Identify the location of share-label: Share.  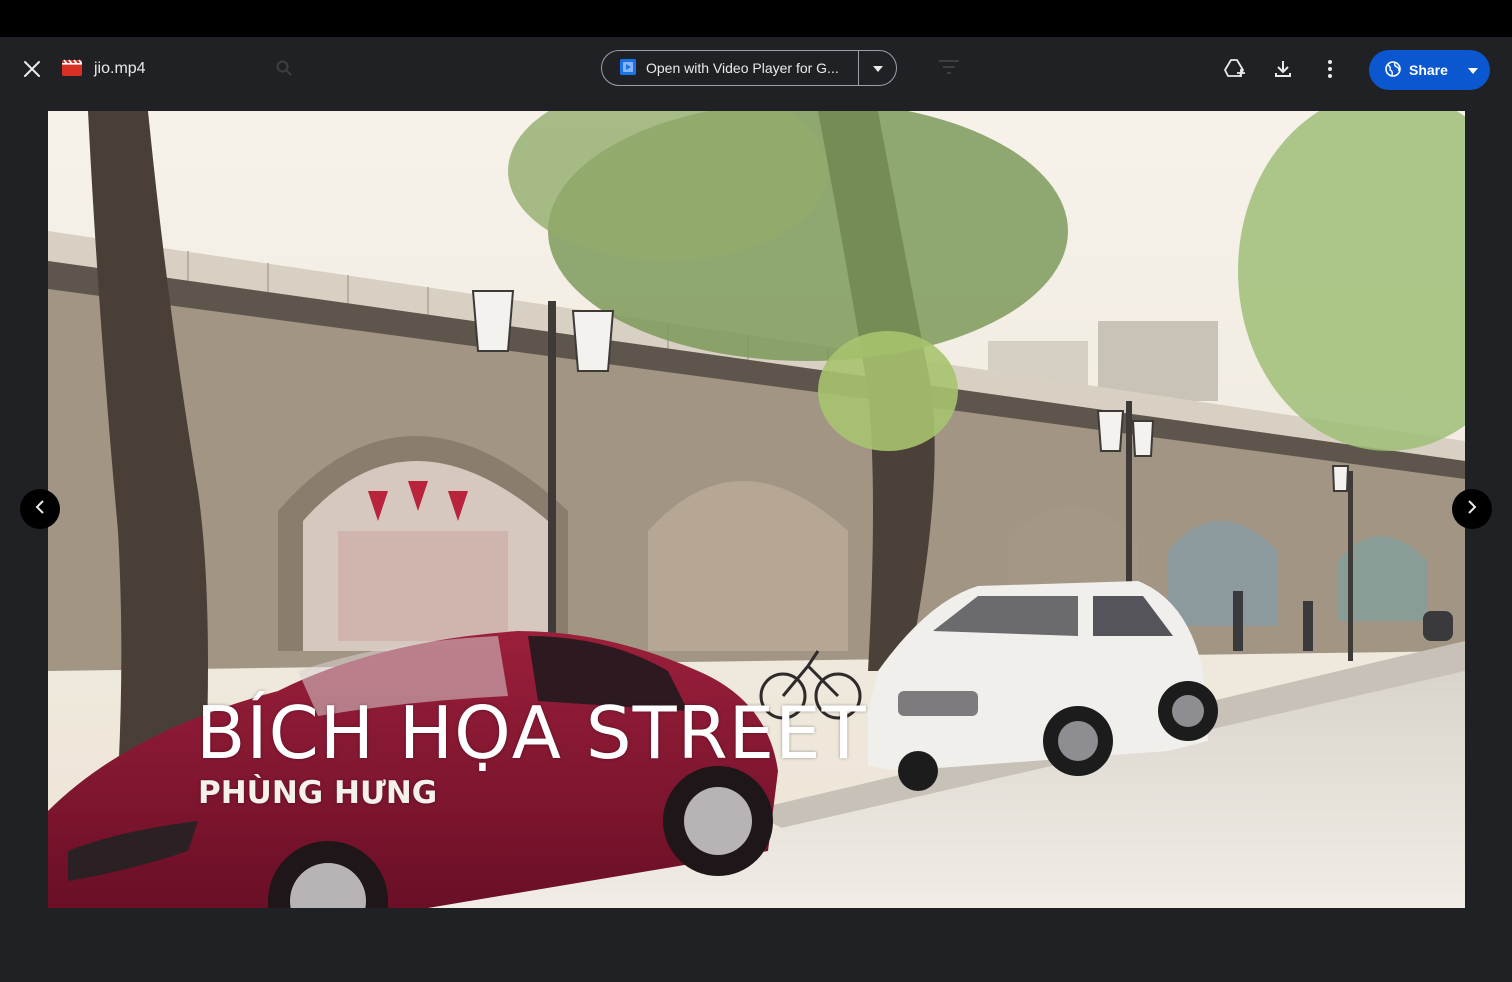
(1428, 70).